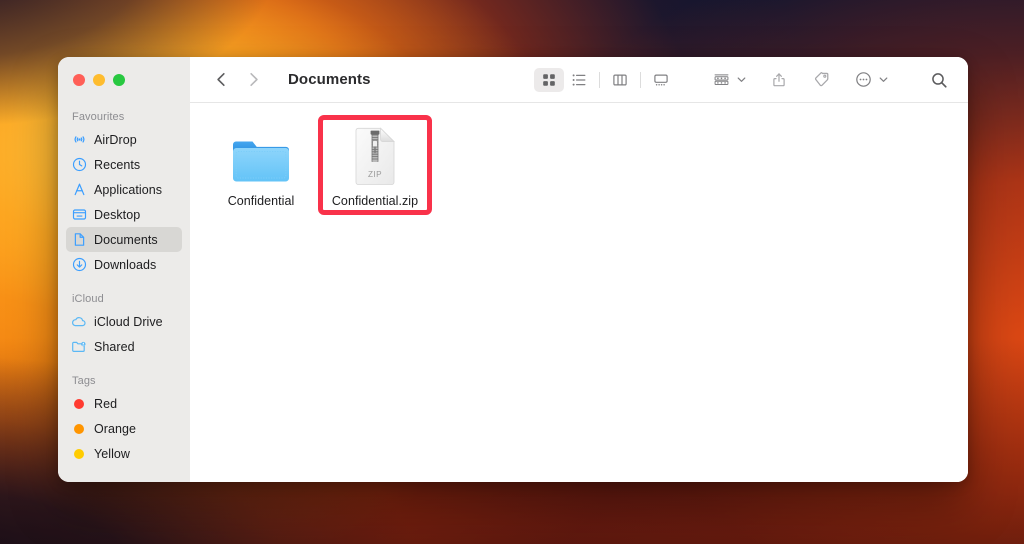 Image resolution: width=1024 pixels, height=544 pixels. I want to click on back-button, so click(221, 80).